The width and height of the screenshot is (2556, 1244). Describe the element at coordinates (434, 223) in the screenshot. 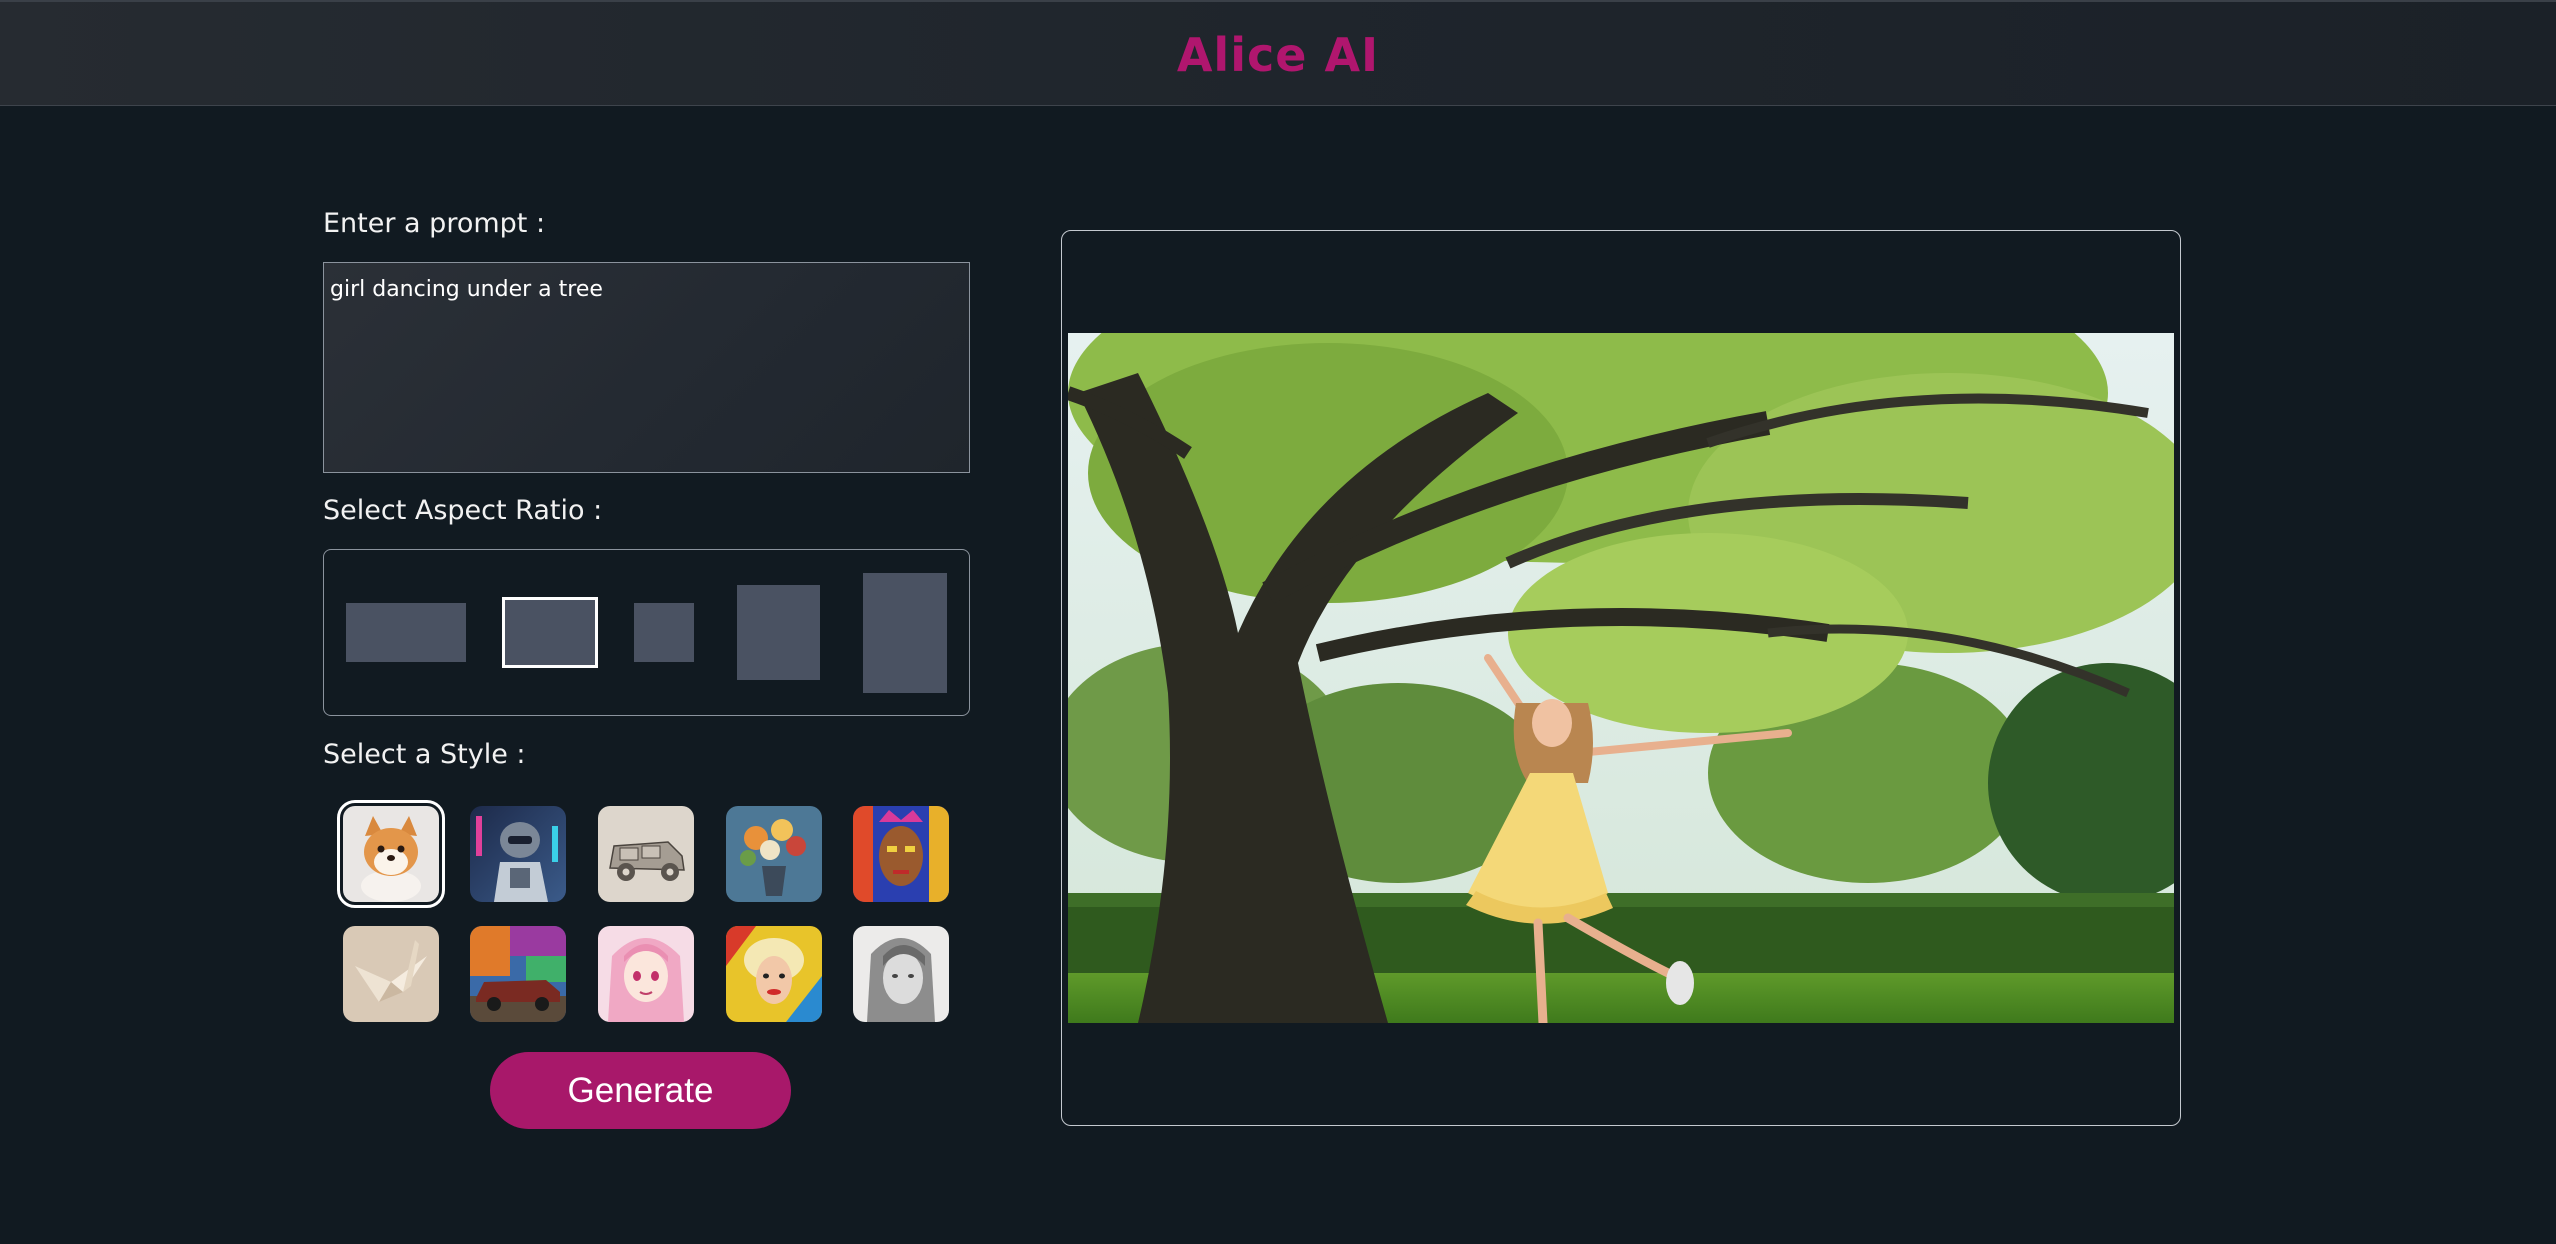

I see `prompt-label: Enter a prompt :` at that location.